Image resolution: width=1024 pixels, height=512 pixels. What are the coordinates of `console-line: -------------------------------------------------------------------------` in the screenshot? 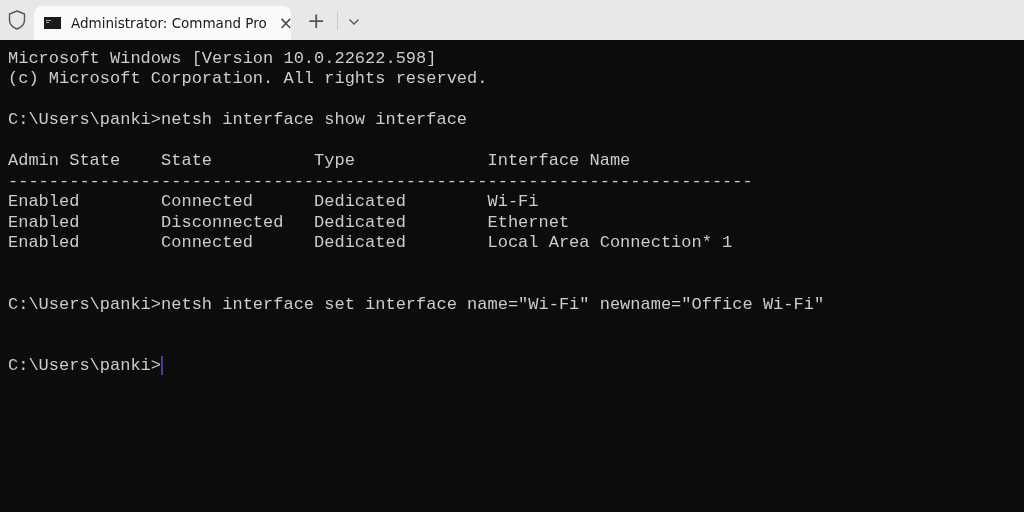 It's located at (380, 181).